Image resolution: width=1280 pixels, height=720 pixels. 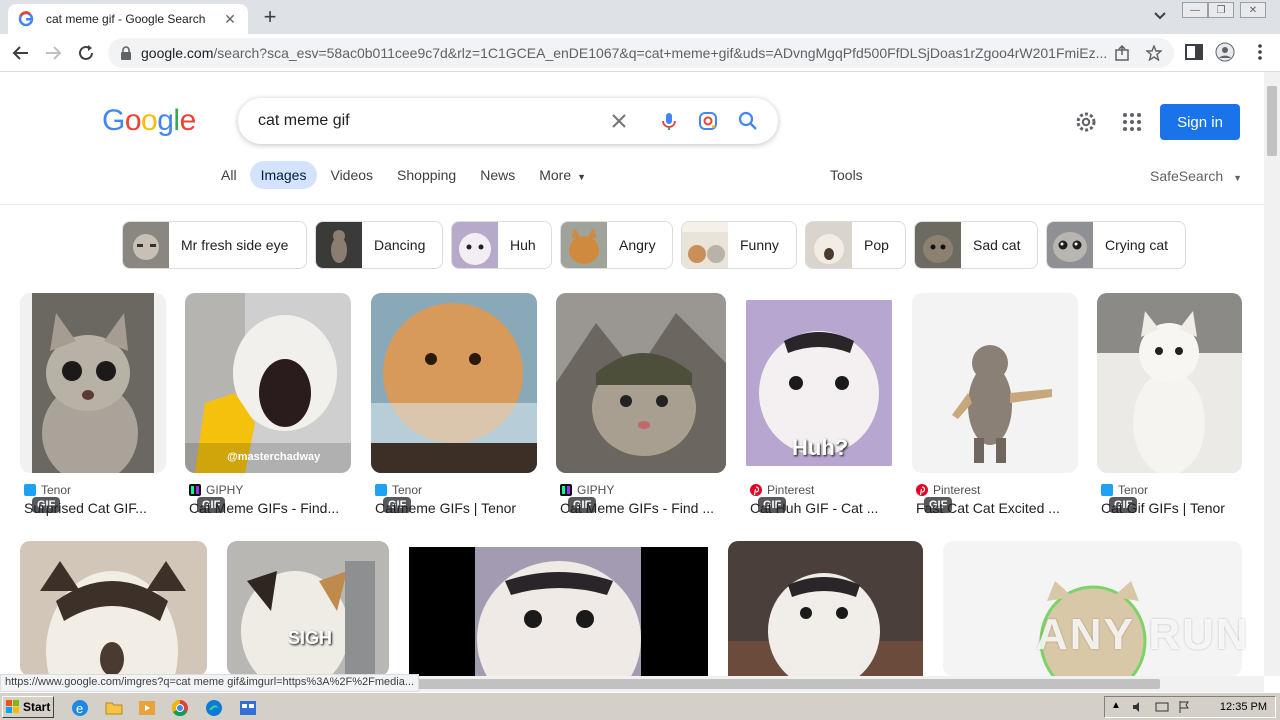 I want to click on clear-search-icon, so click(x=619, y=121).